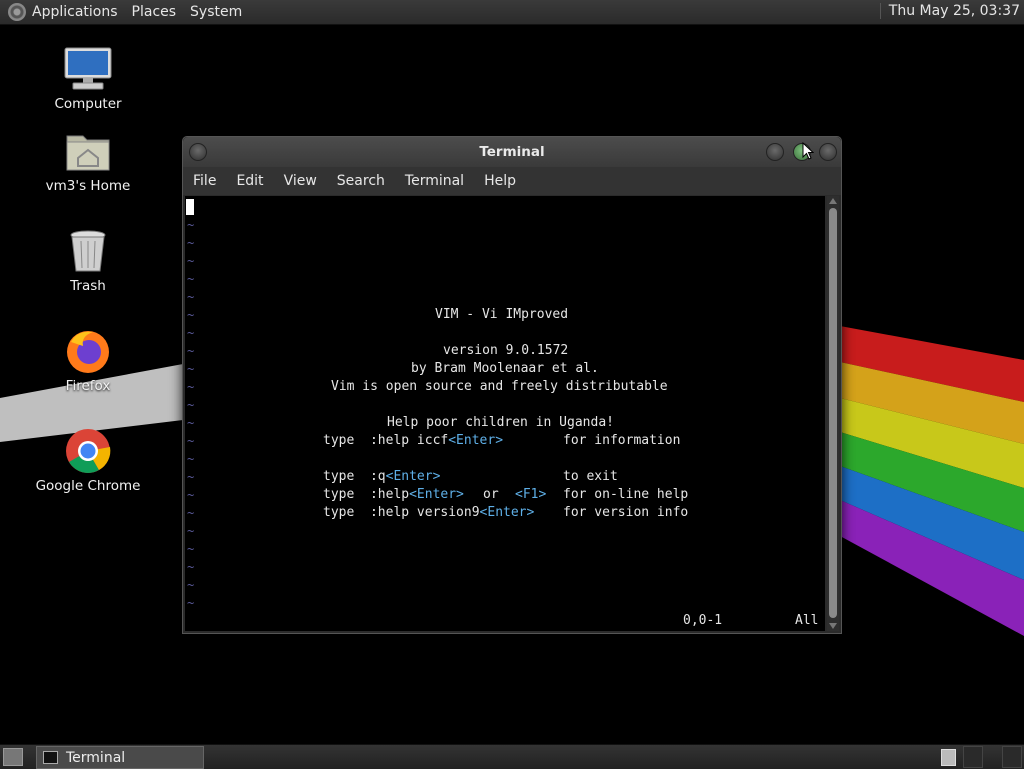 This screenshot has width=1024, height=769. Describe the element at coordinates (366, 494) in the screenshot. I see `vim-cmd-text: type :help` at that location.